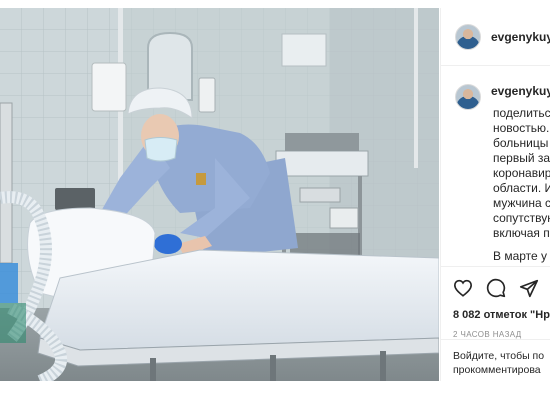 This screenshot has height=412, width=550. I want to click on login-prompt-text: прокомментирова, so click(497, 370).